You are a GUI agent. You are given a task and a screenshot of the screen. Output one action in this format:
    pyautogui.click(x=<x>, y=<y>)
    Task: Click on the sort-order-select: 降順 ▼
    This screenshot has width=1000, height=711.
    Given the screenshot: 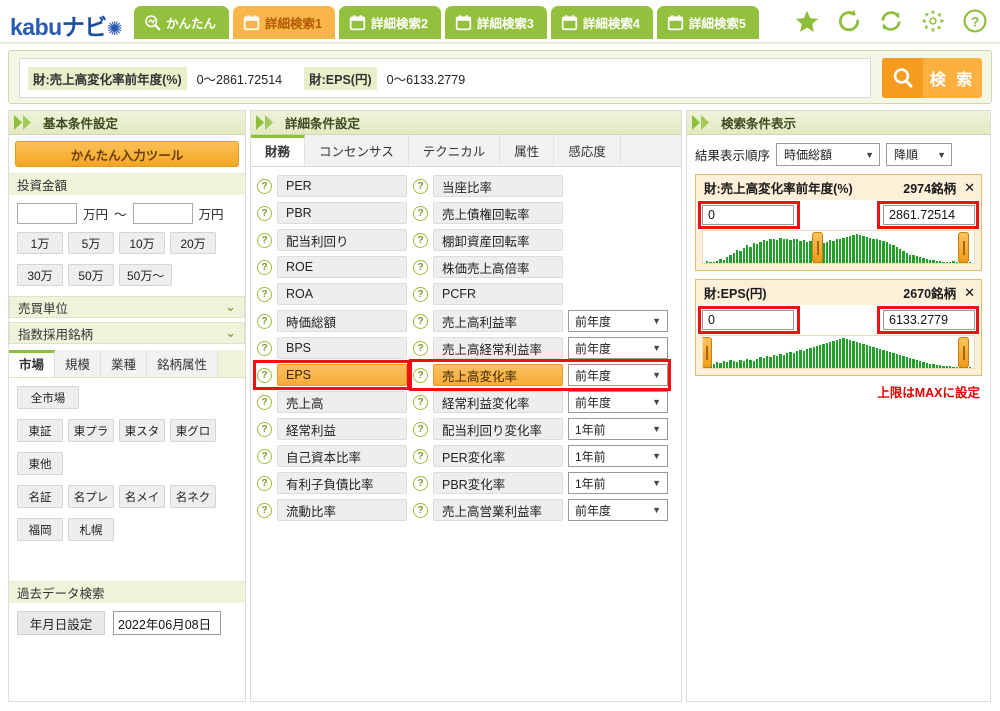 What is the action you would take?
    pyautogui.click(x=919, y=154)
    